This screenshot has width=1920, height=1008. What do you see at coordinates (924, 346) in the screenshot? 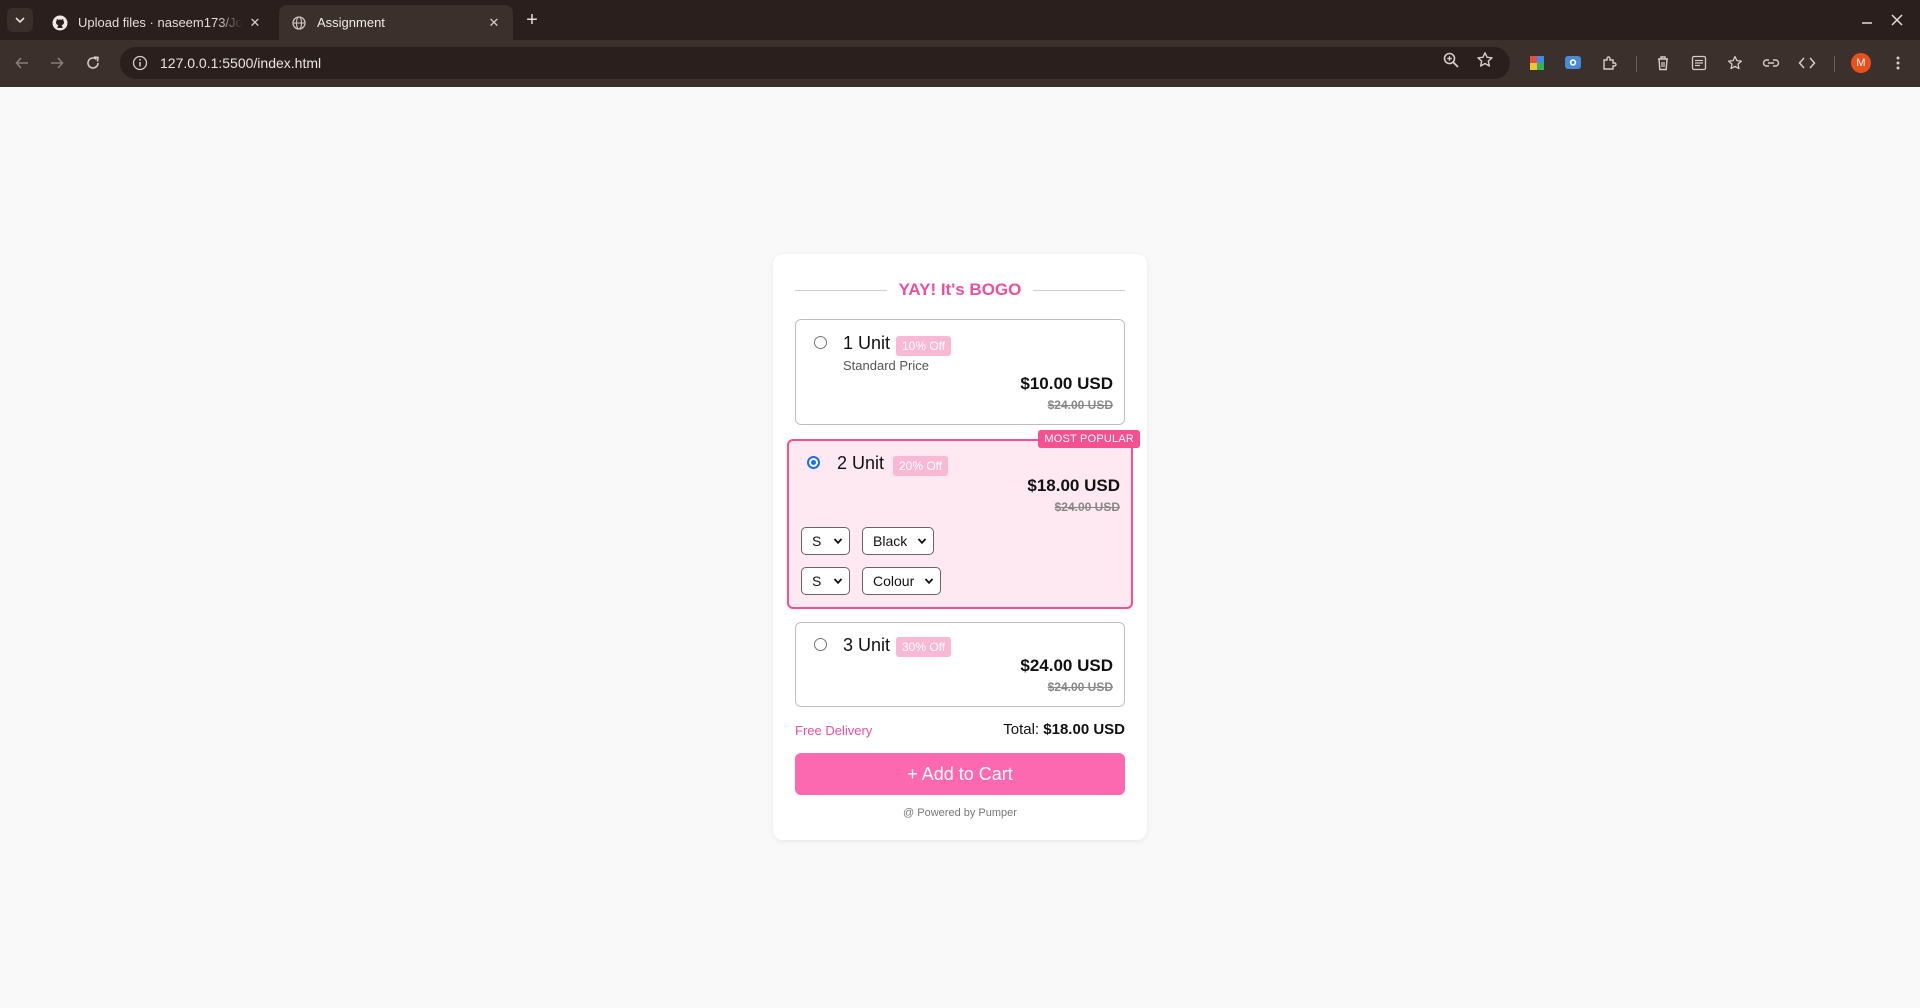
I see `discount-badge: 10% Off` at bounding box center [924, 346].